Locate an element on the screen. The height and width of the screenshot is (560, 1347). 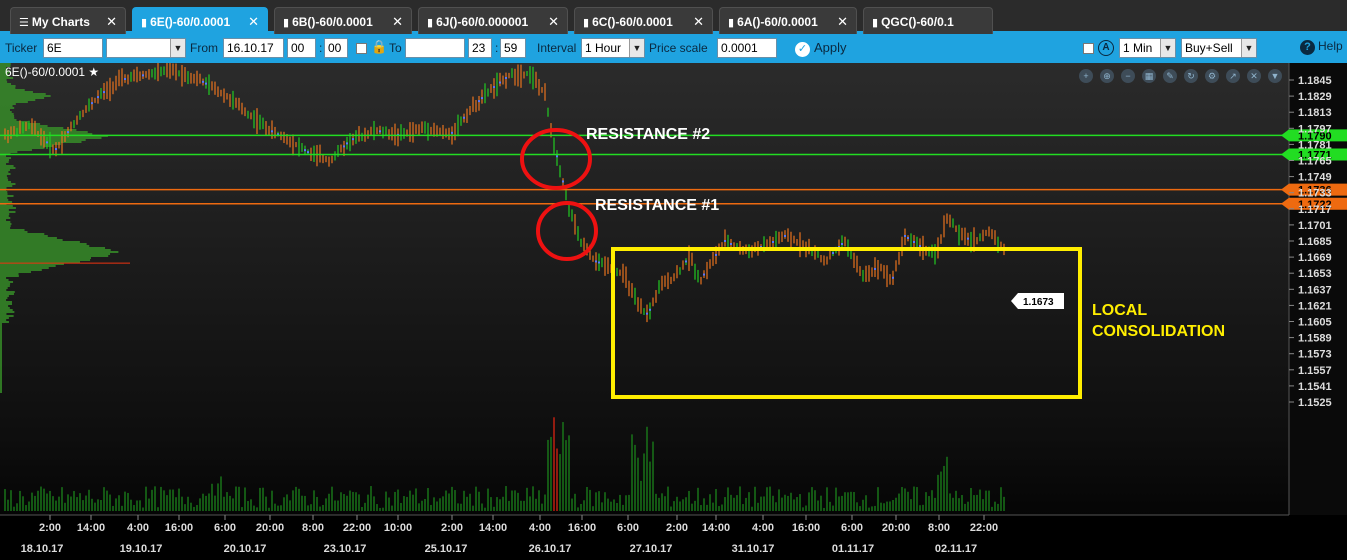
to-date-input is located at coordinates (435, 48).